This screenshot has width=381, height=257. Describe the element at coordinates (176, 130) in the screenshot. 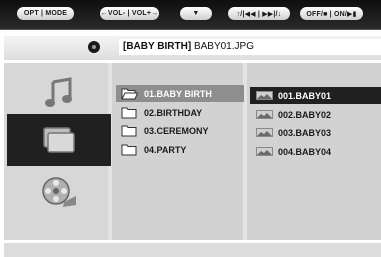

I see `folder-label: 03.CEREMONY` at that location.